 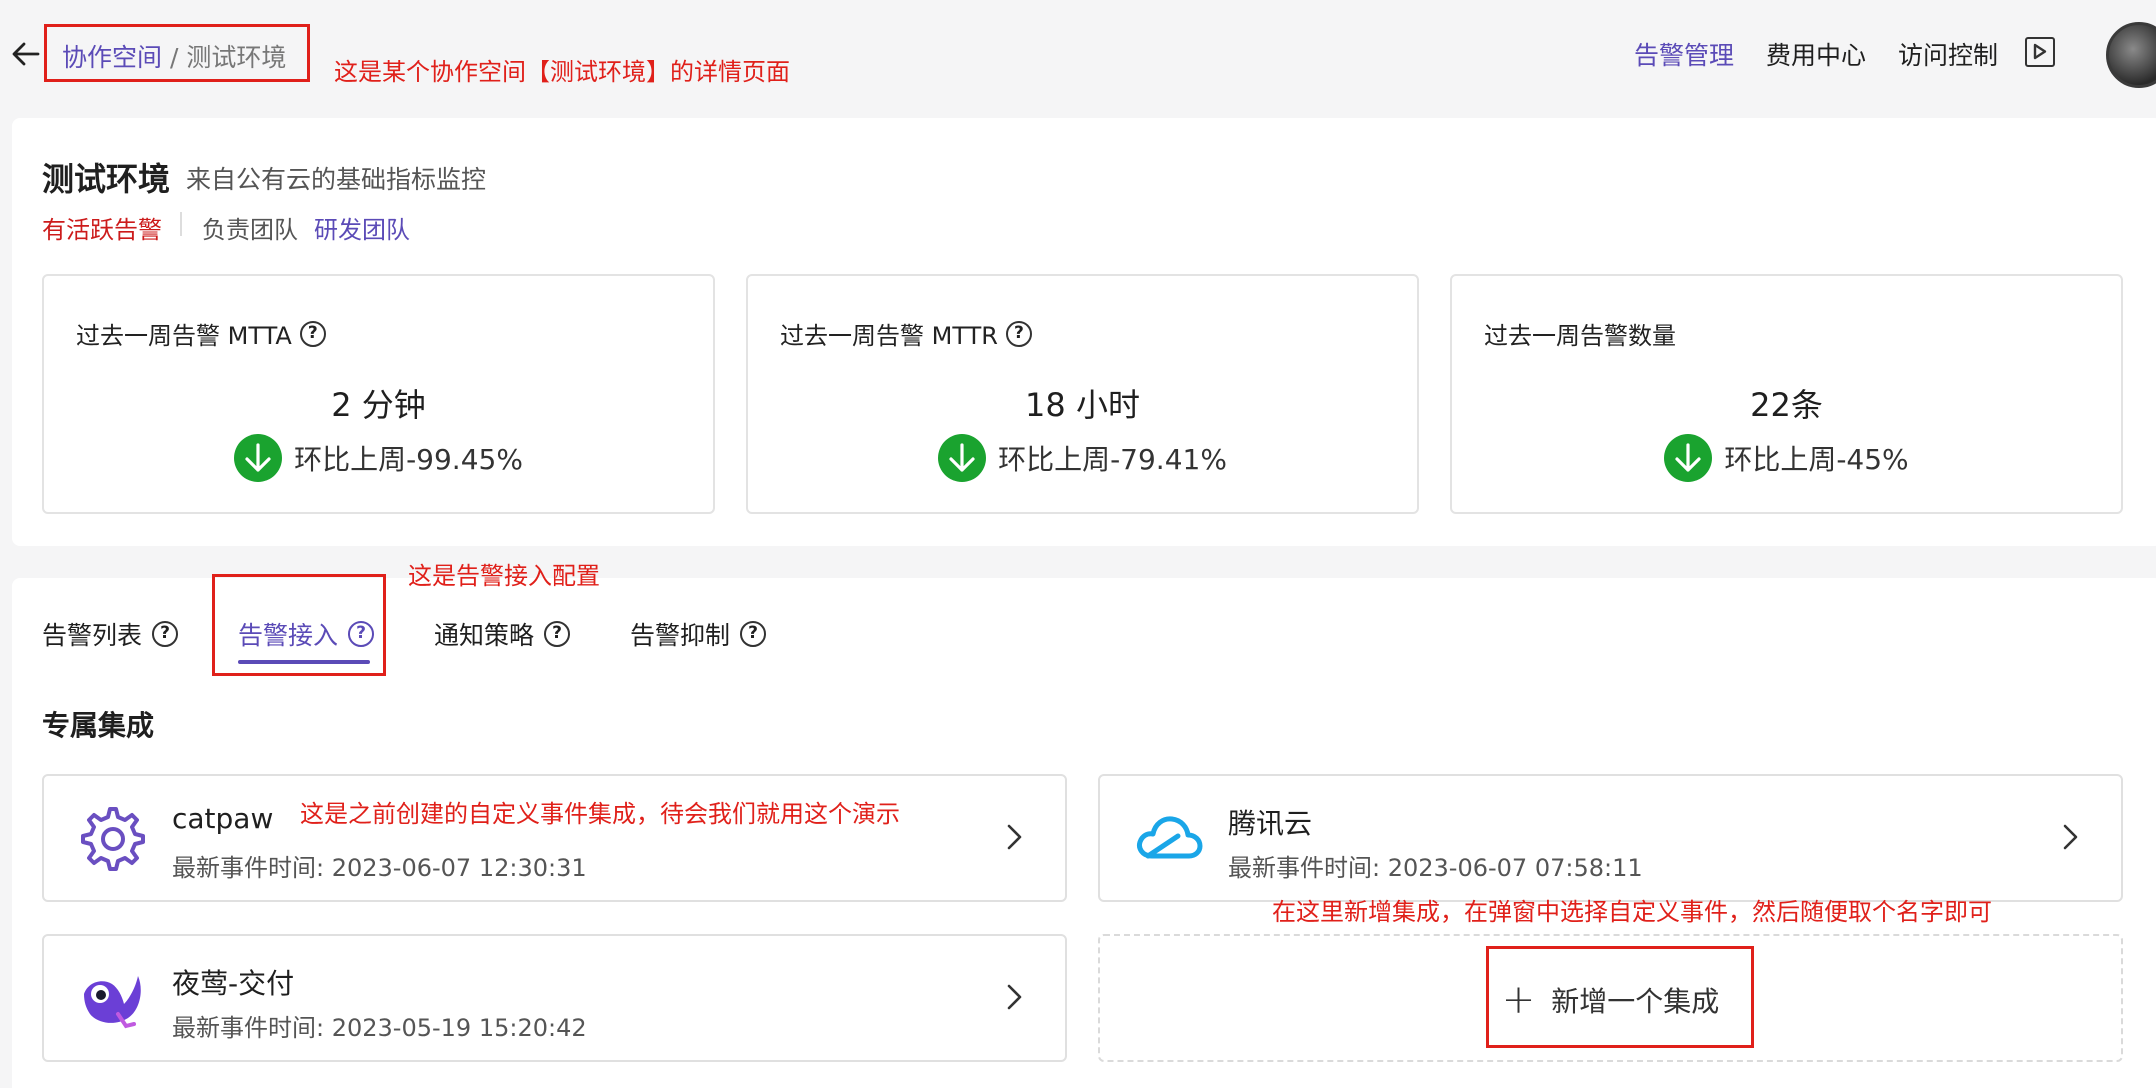 What do you see at coordinates (1620, 997) in the screenshot?
I see `annotation-box-add` at bounding box center [1620, 997].